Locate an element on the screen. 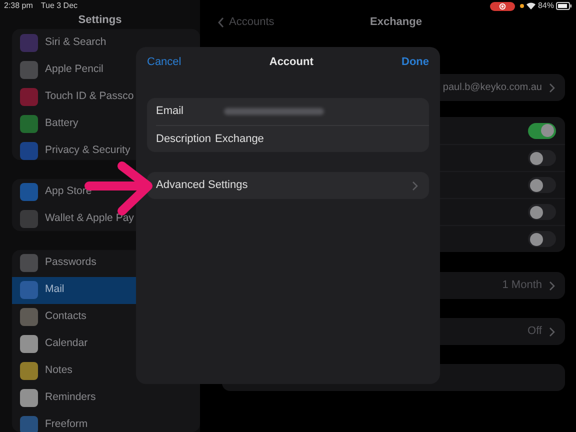 Image resolution: width=576 pixels, height=432 pixels. sidebar-title: Settings is located at coordinates (100, 20).